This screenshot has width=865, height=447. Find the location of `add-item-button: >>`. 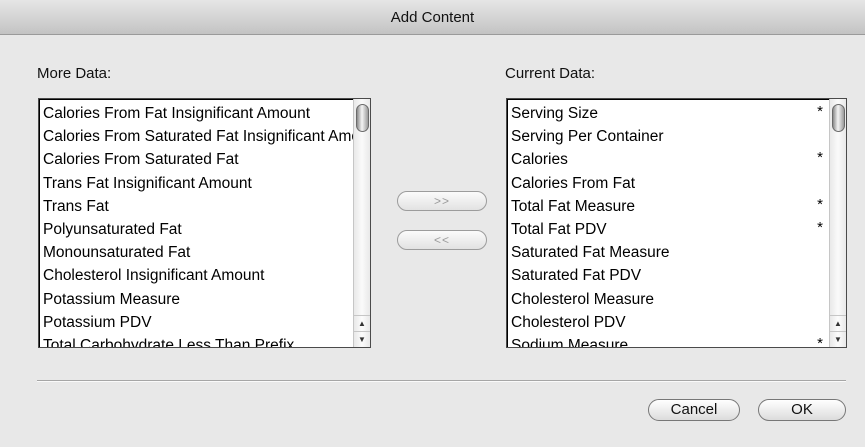

add-item-button: >> is located at coordinates (442, 201).